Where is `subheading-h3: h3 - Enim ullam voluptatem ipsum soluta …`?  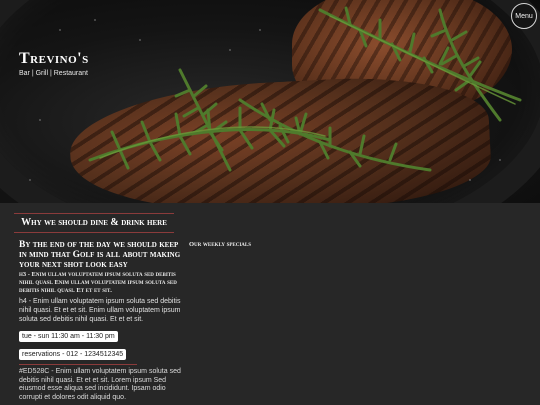
subheading-h3: h3 - Enim ullam voluptatem ipsum soluta … is located at coordinates (98, 282).